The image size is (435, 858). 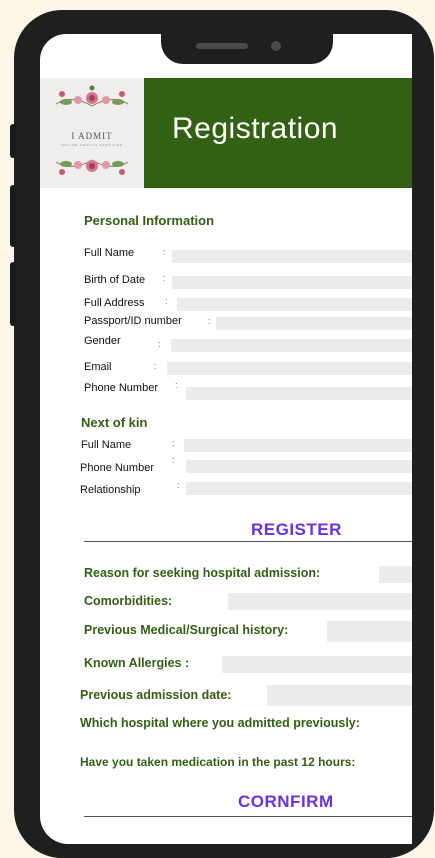 I want to click on personal-info-heading: Personal Information, so click(x=149, y=220).